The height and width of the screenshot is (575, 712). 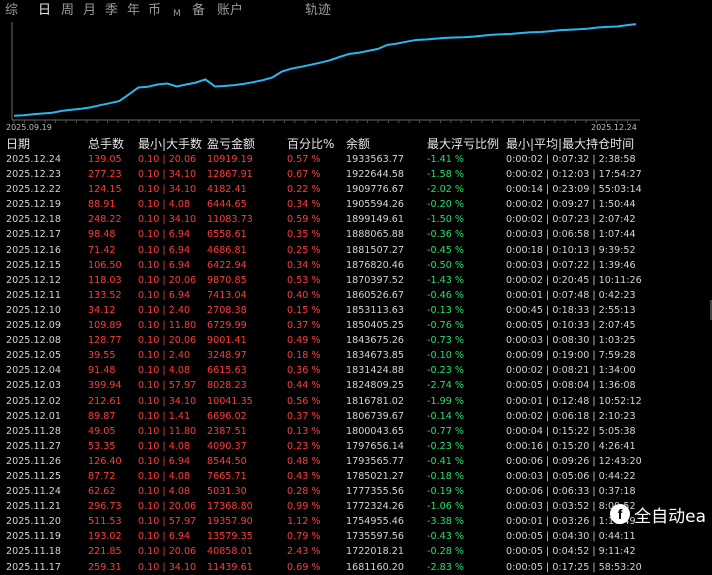 What do you see at coordinates (304, 220) in the screenshot?
I see `cell-pct: 0.59 %` at bounding box center [304, 220].